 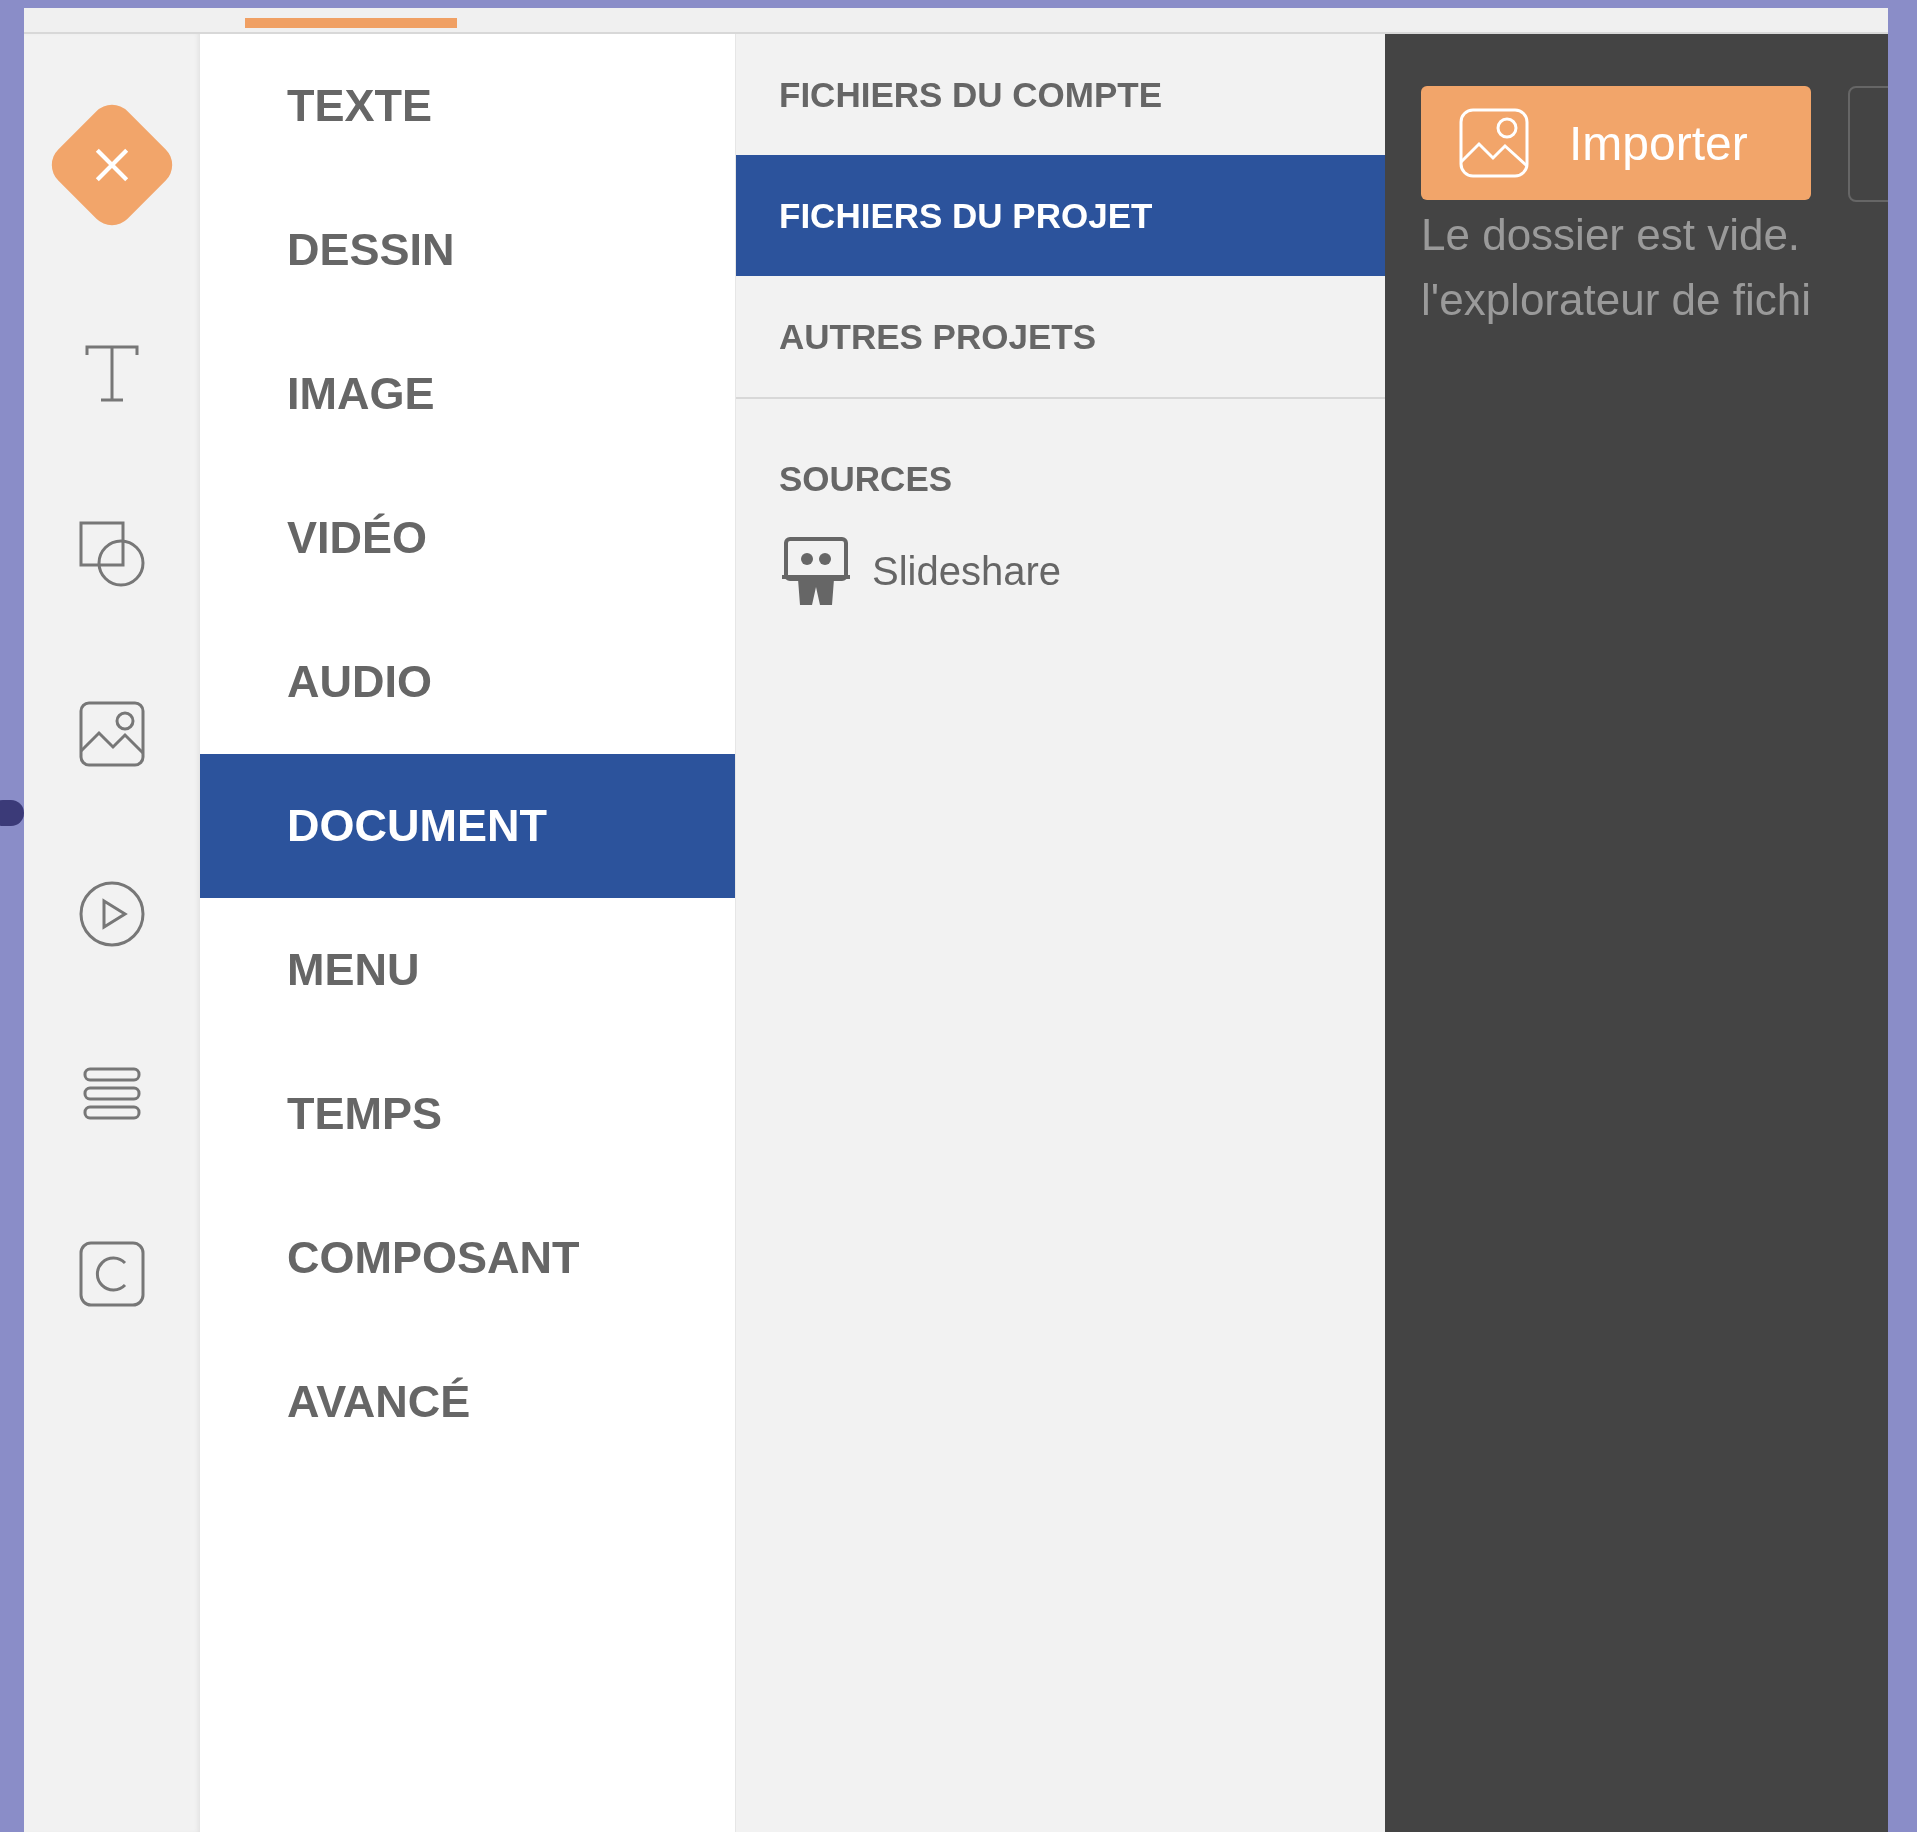 What do you see at coordinates (467, 106) in the screenshot?
I see `category-item: TEXTE` at bounding box center [467, 106].